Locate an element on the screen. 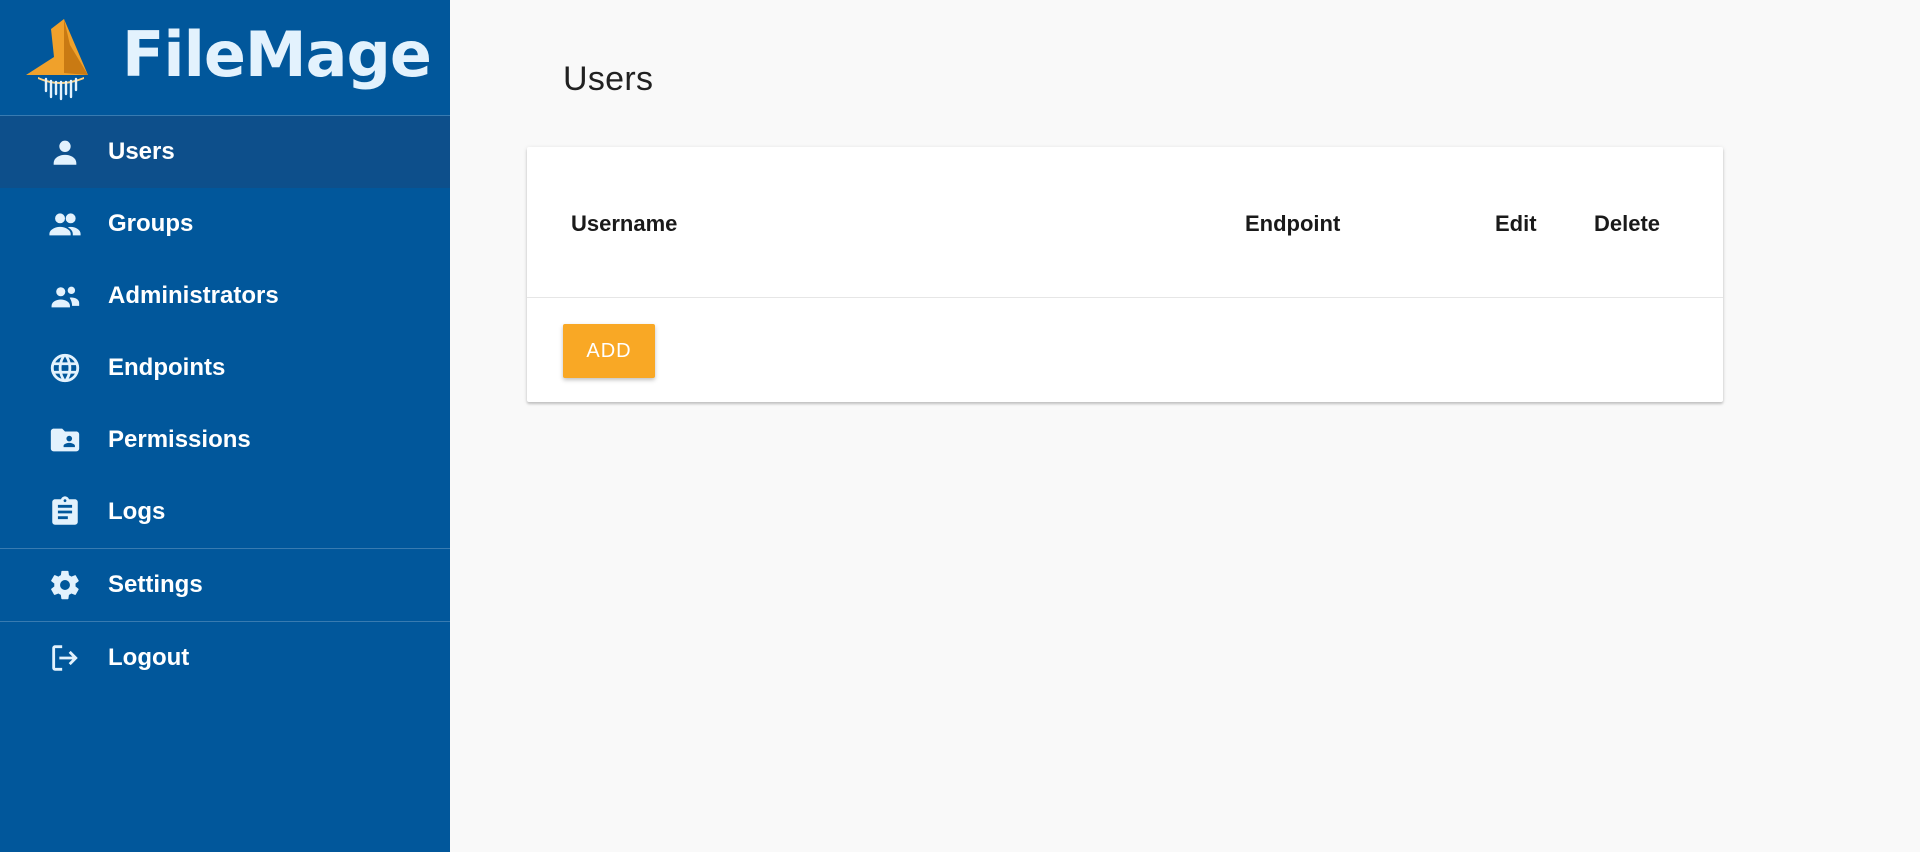 This screenshot has height=852, width=1920. sidebar-item-label: Users is located at coordinates (141, 151).